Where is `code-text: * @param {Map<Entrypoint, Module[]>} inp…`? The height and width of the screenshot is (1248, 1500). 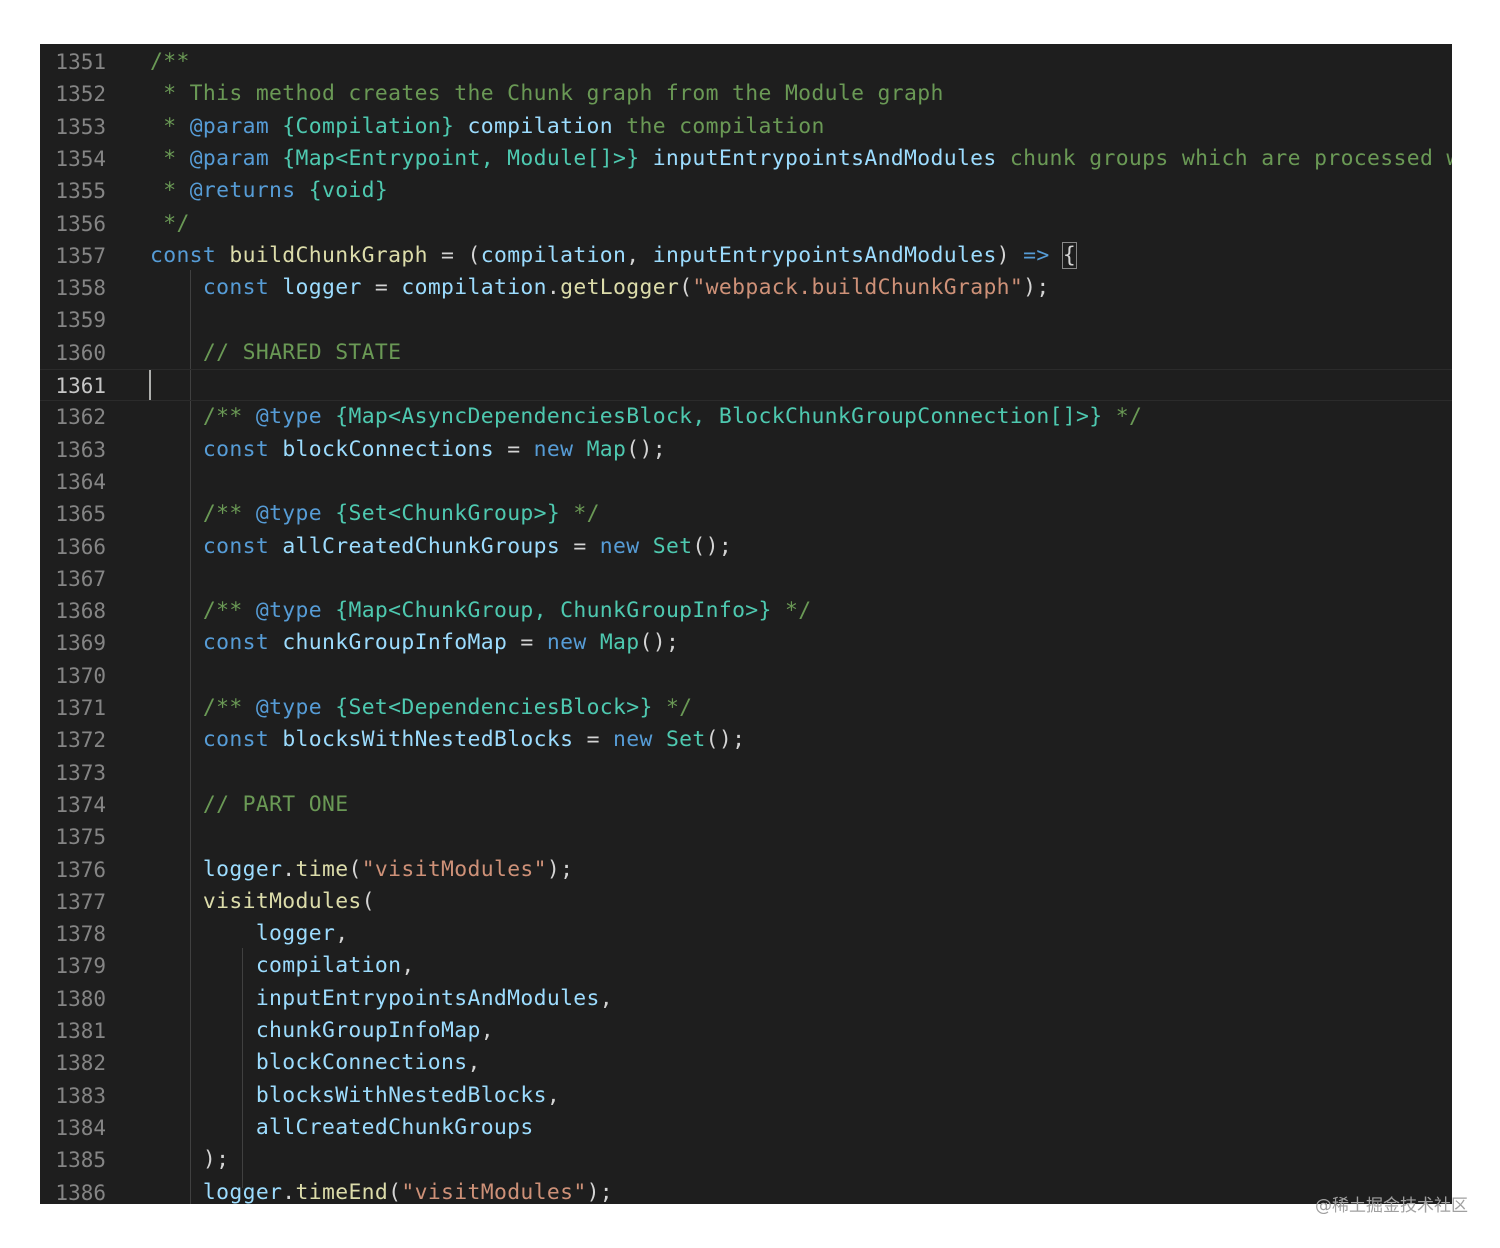 code-text: * @param {Map<Entrypoint, Module[]>} inp… is located at coordinates (801, 159).